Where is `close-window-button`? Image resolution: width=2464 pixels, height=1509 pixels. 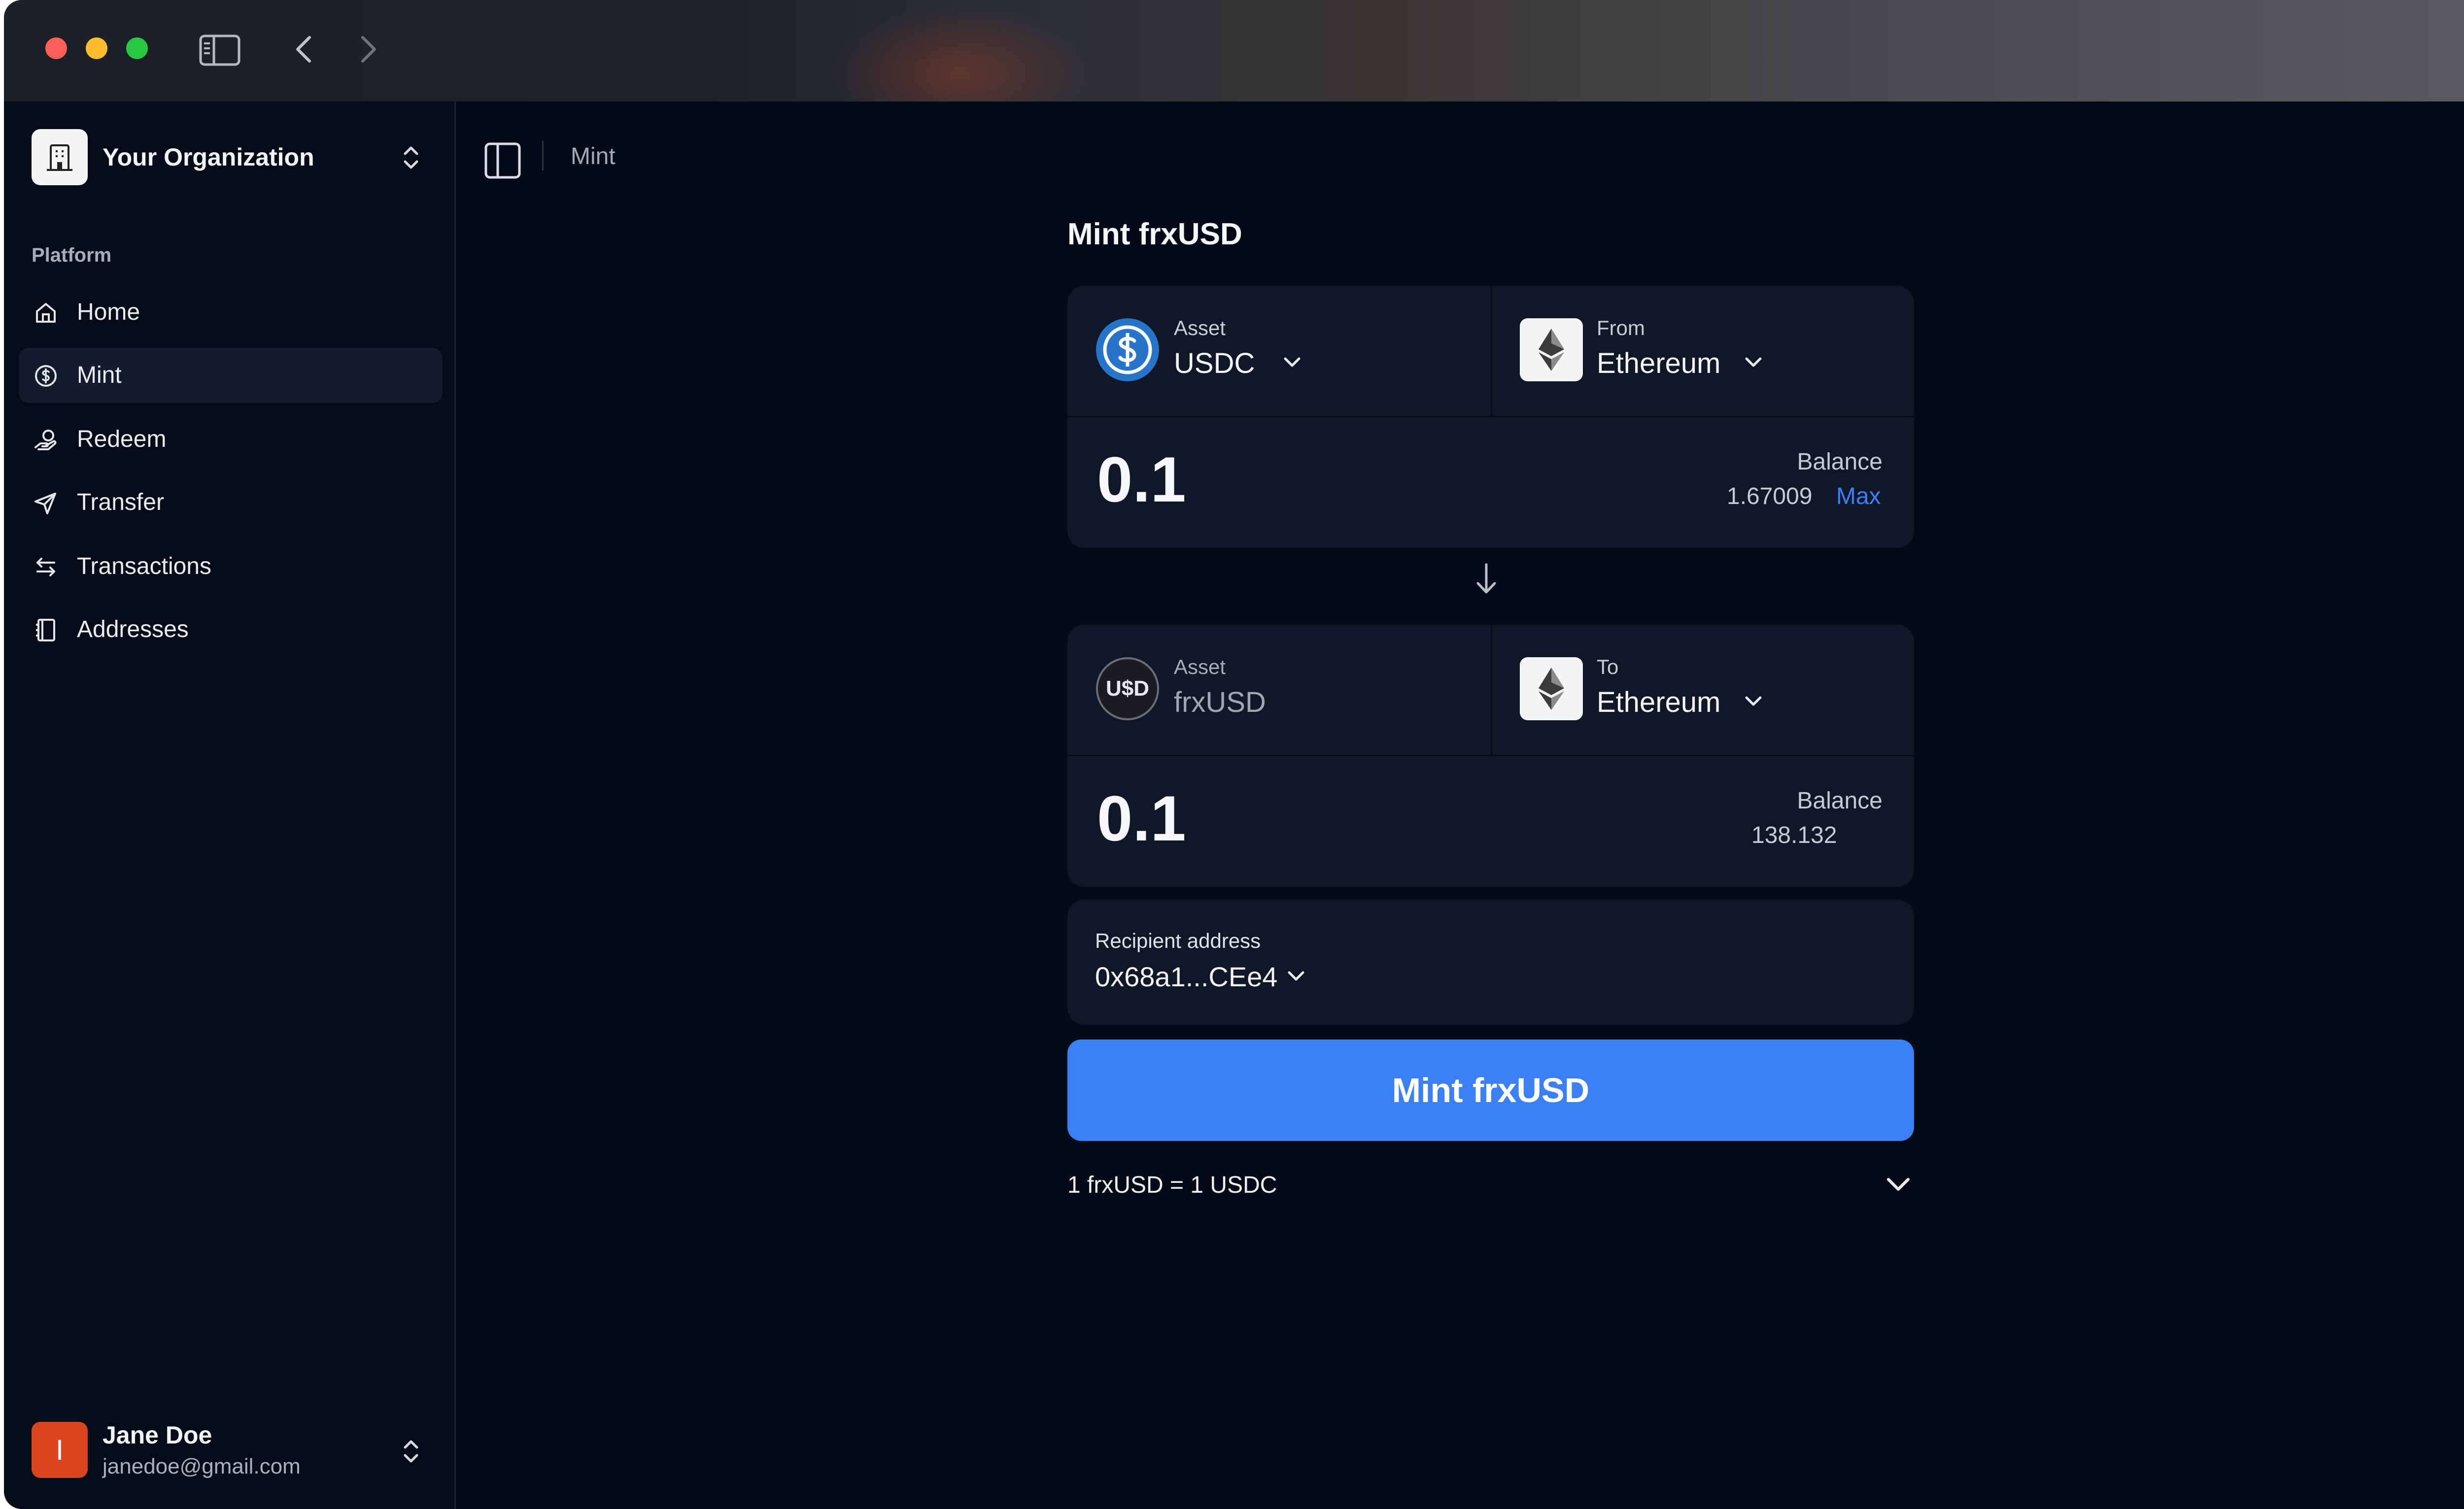
close-window-button is located at coordinates (56, 48).